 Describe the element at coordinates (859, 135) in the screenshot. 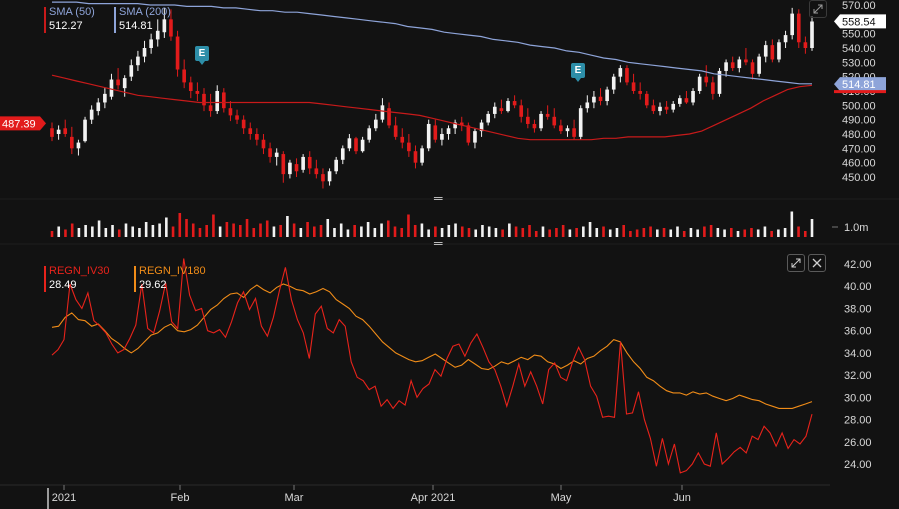

I see `price-axis-tick-label: 480.00` at that location.